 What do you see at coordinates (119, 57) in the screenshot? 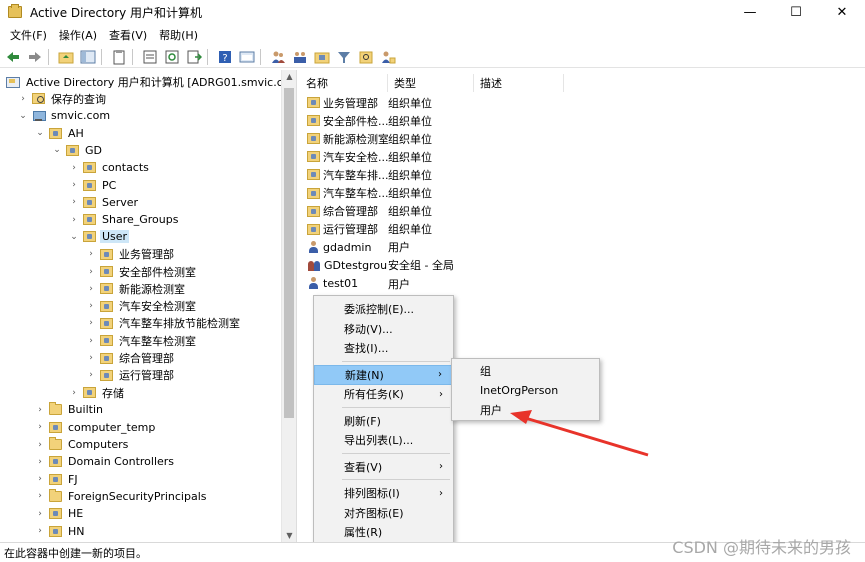
I see `clipboard-icon` at bounding box center [119, 57].